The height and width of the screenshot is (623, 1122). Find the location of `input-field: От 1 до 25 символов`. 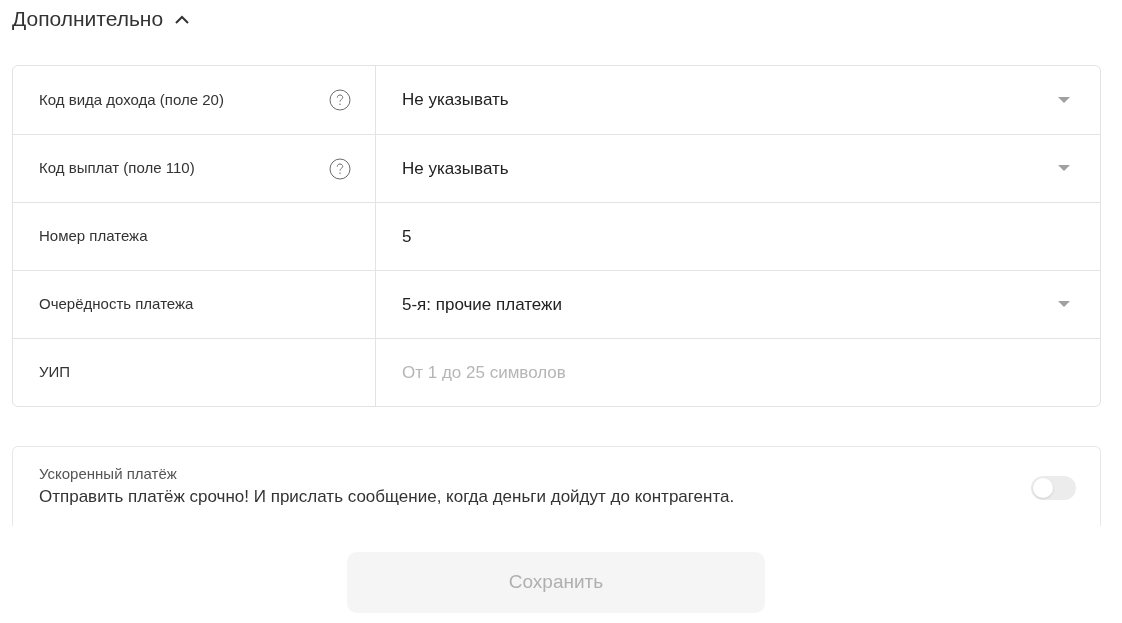

input-field: От 1 до 25 символов is located at coordinates (738, 372).